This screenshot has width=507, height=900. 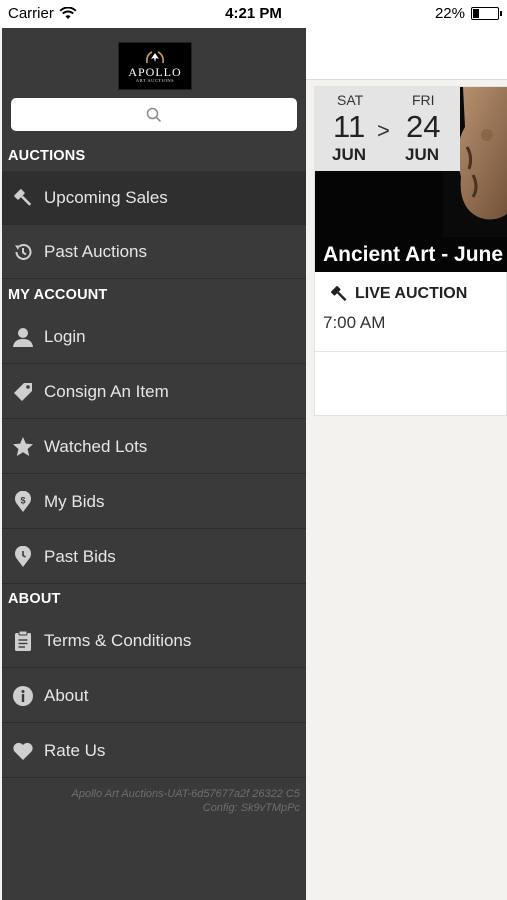 I want to click on menu-item-about: About, so click(x=154, y=696).